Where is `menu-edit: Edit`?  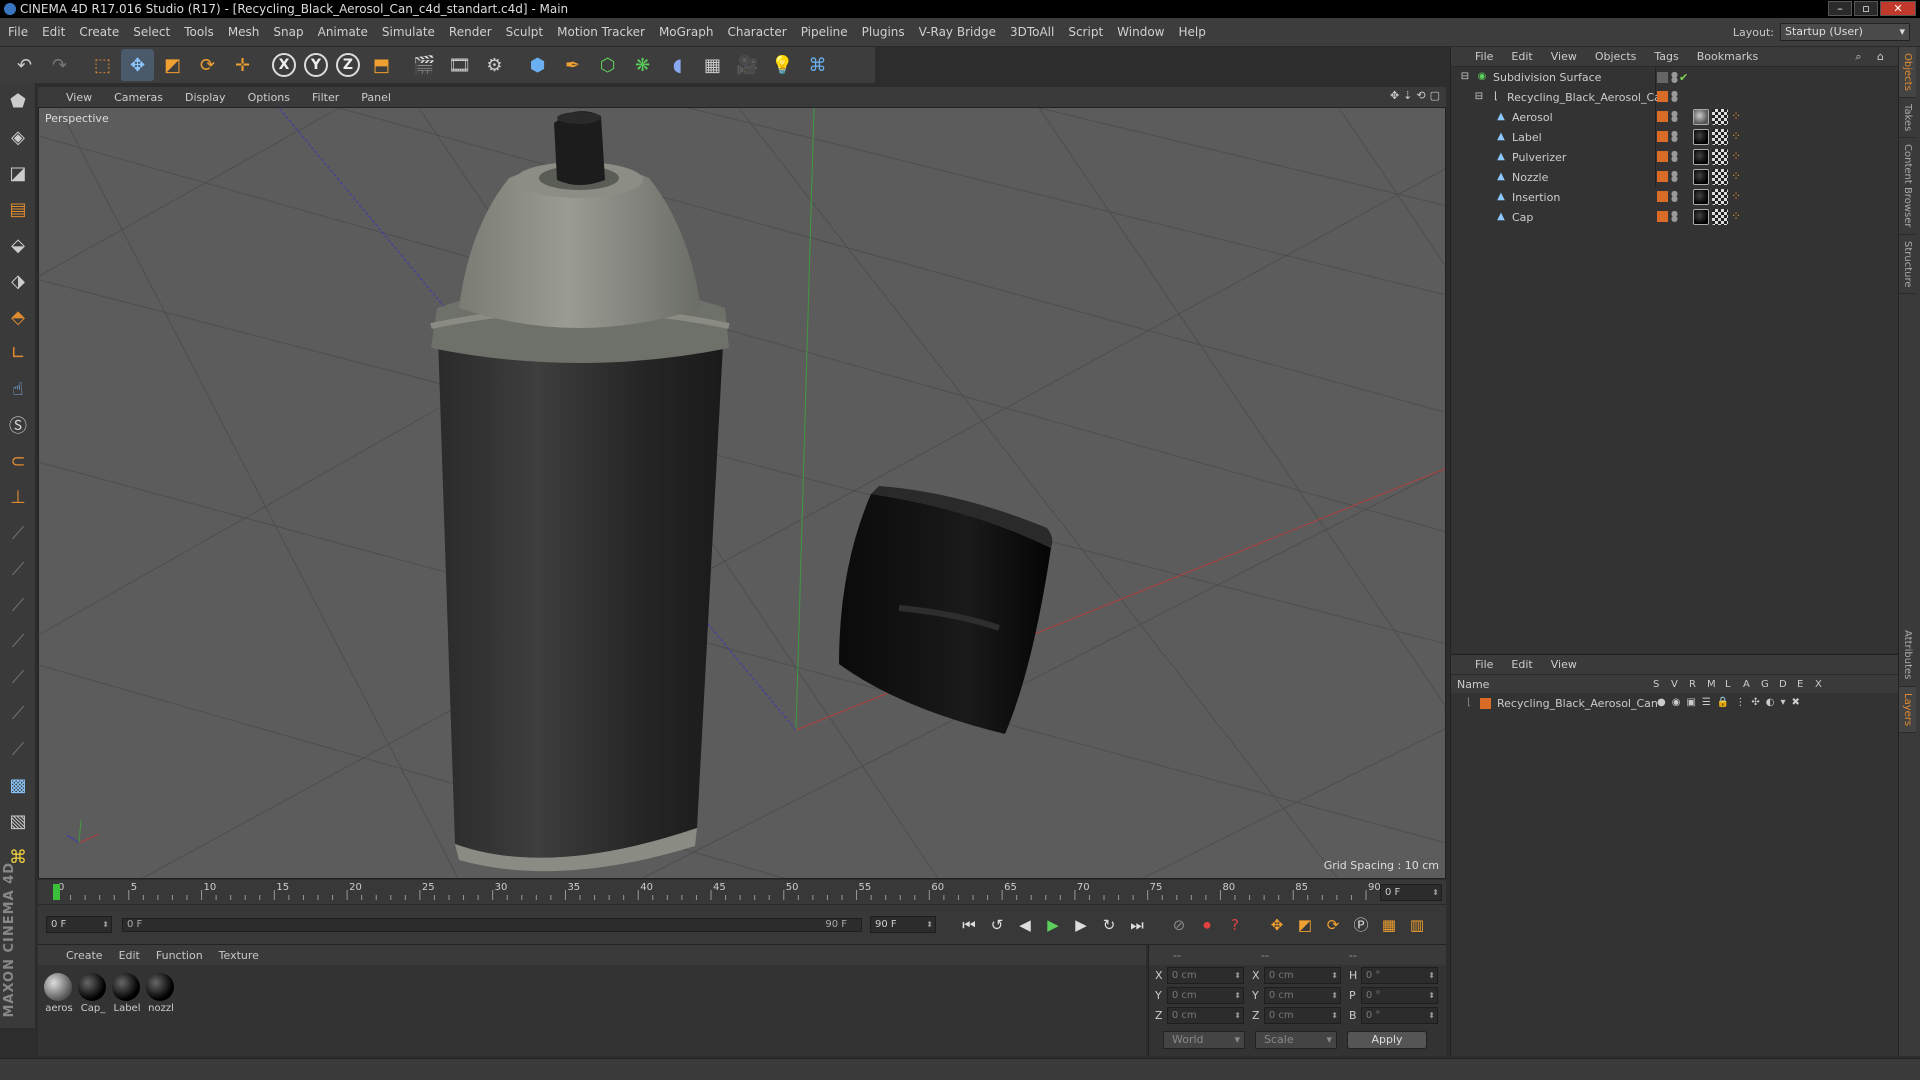
menu-edit: Edit is located at coordinates (53, 32).